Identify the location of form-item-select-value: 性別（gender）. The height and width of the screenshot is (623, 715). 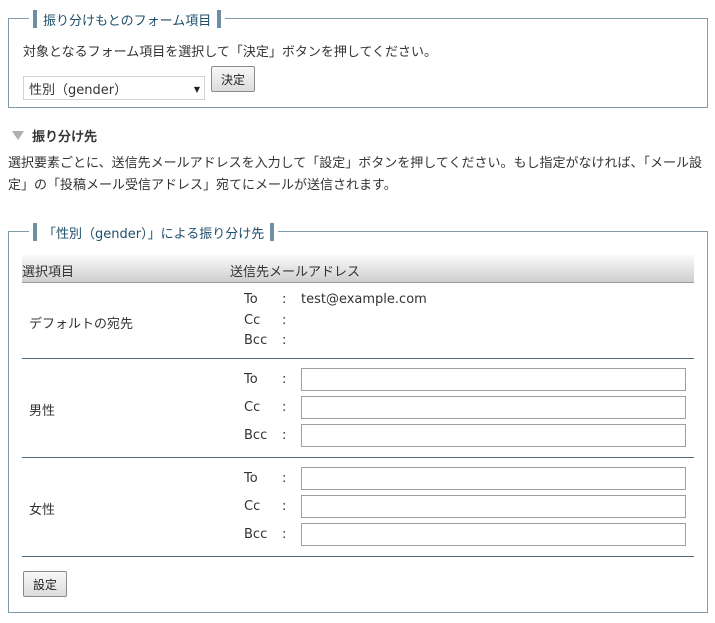
(78, 90).